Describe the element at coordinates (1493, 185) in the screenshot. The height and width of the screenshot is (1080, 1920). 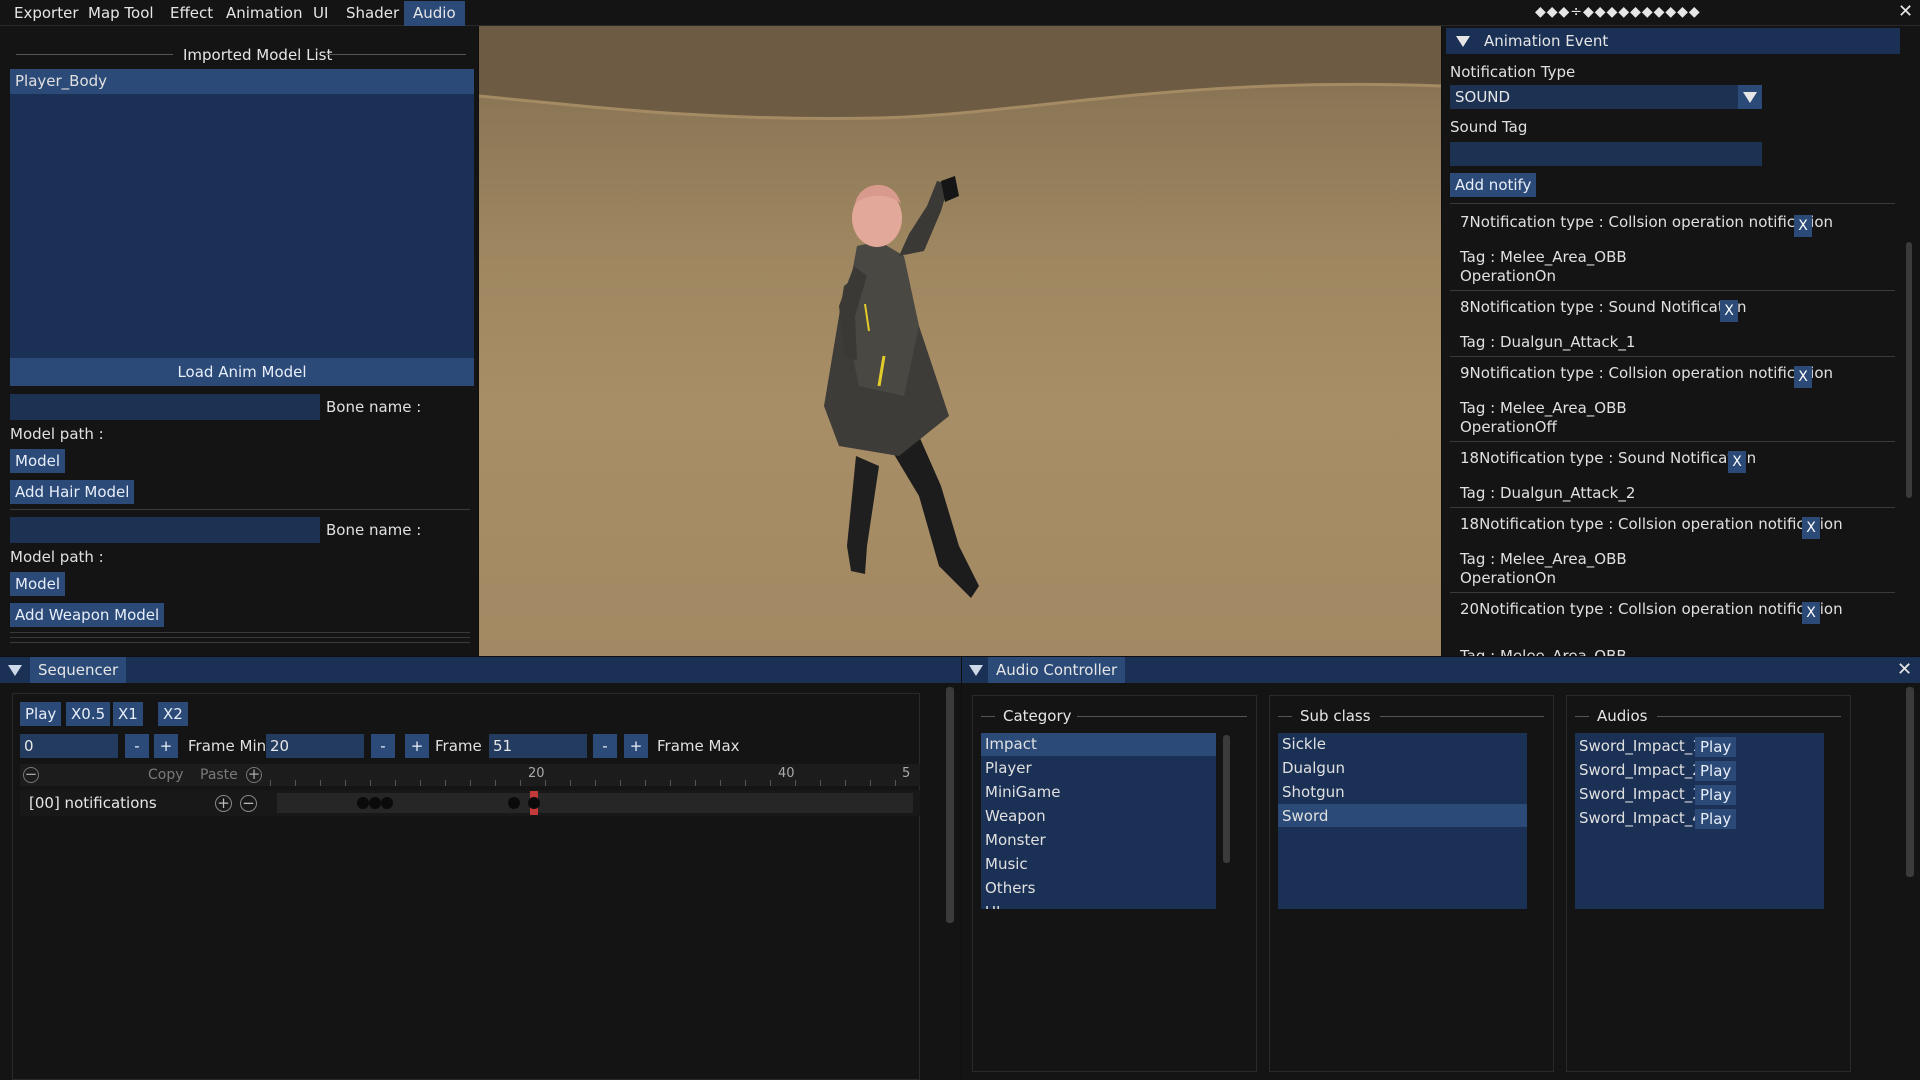
I see `add-notify-button: Add notify` at that location.